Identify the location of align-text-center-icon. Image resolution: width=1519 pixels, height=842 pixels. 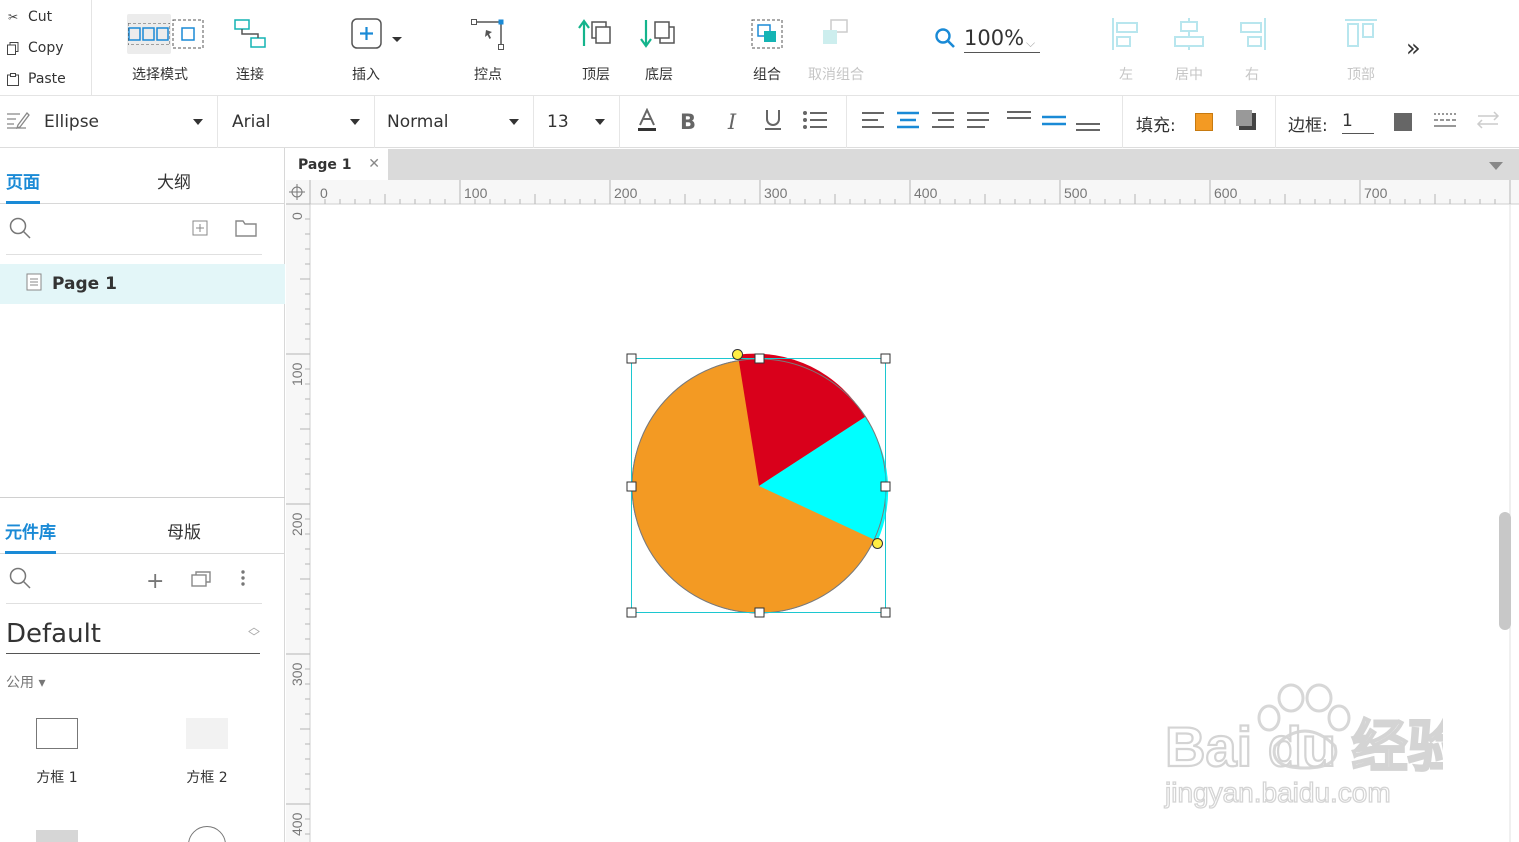
(908, 122).